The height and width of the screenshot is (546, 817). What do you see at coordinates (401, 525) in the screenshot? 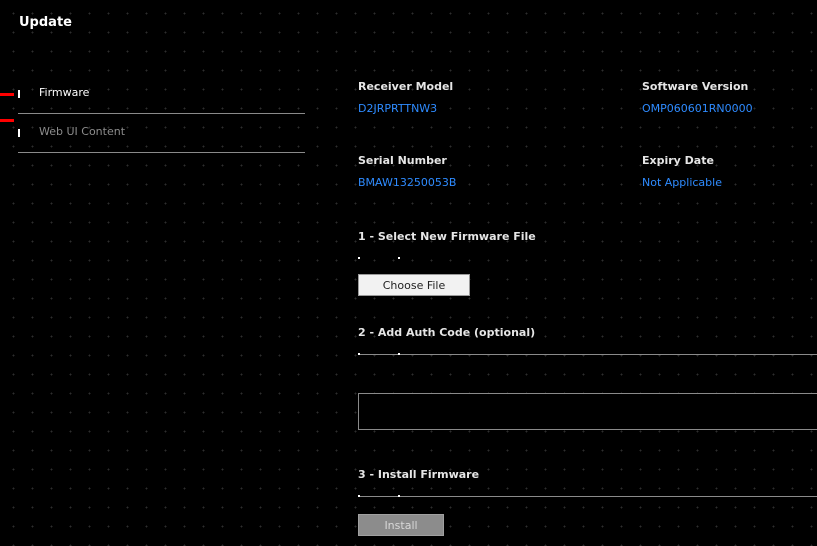
I see `install-button: Install` at bounding box center [401, 525].